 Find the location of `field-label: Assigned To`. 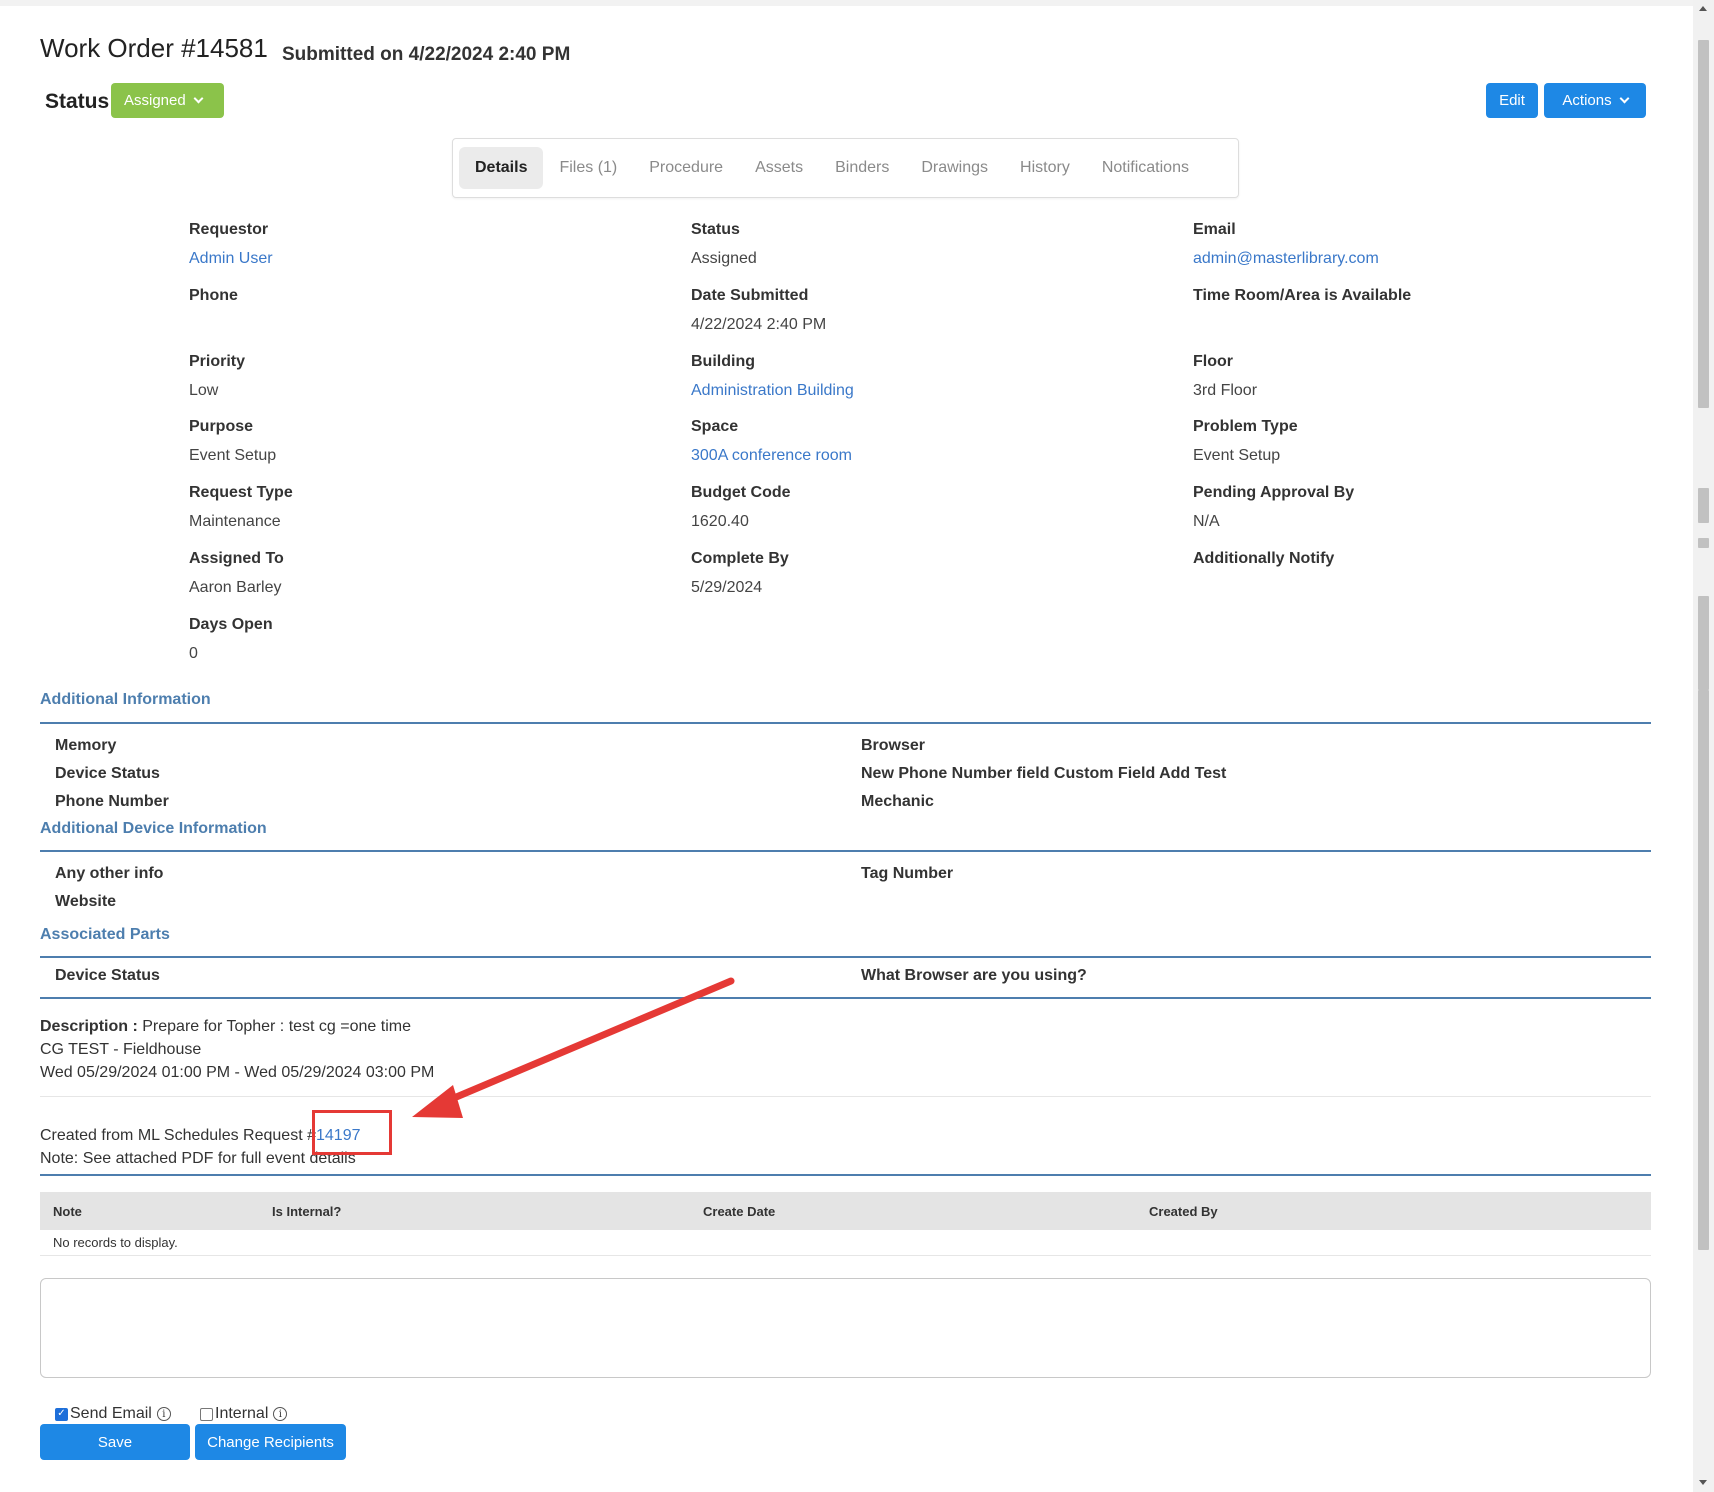

field-label: Assigned To is located at coordinates (236, 558).